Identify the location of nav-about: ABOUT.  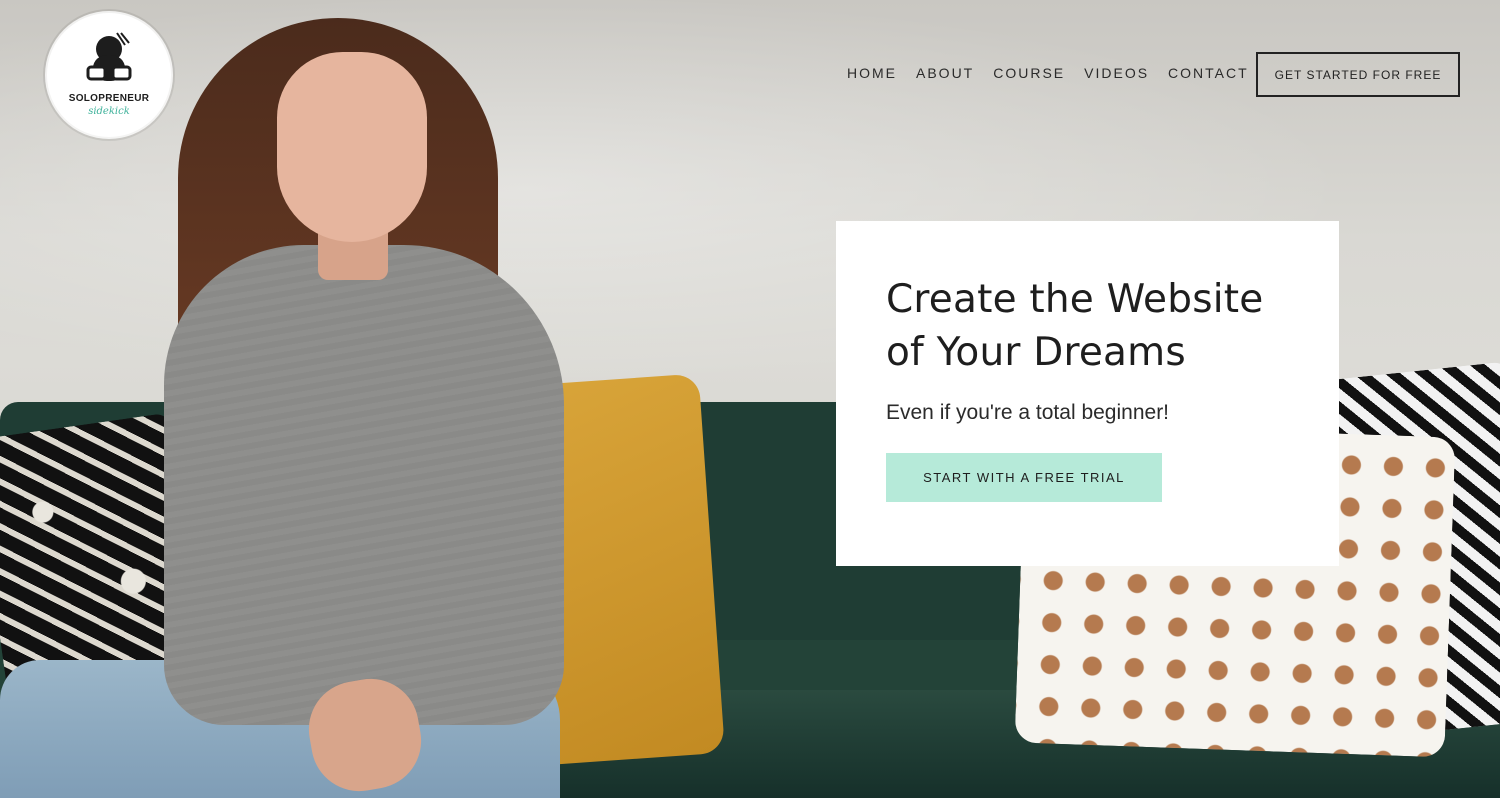
(945, 73).